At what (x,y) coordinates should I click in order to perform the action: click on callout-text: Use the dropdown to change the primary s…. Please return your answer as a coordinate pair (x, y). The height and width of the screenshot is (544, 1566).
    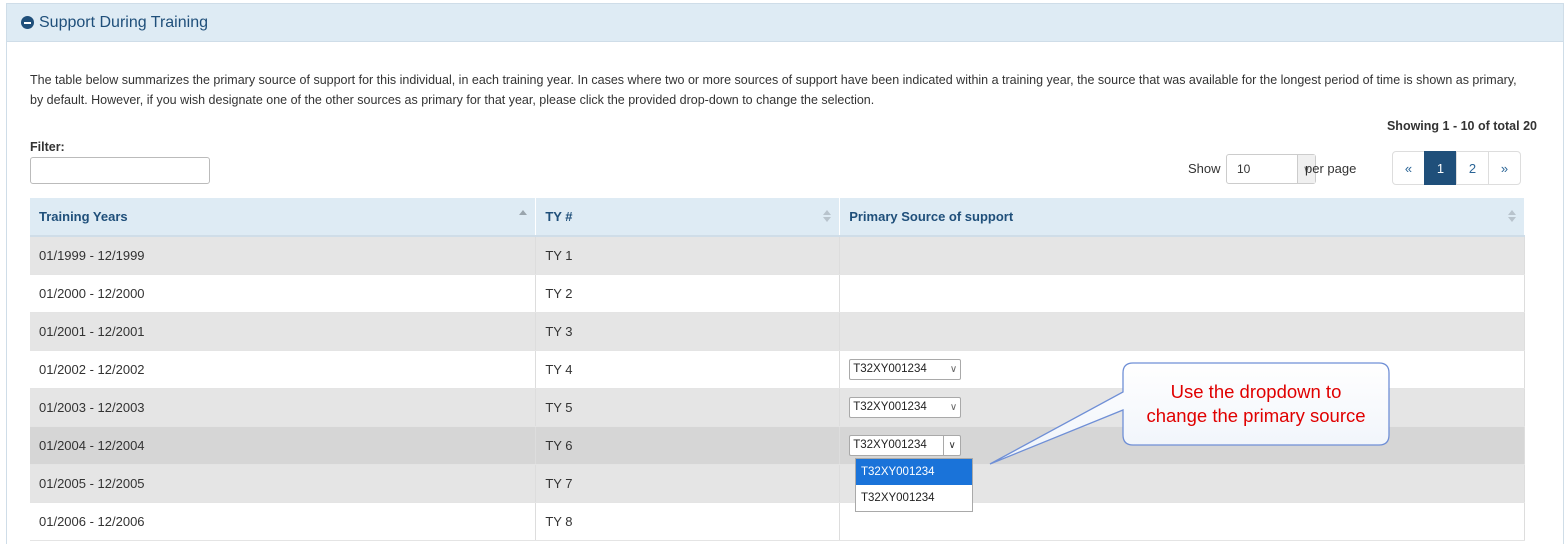
    Looking at the image, I should click on (1256, 404).